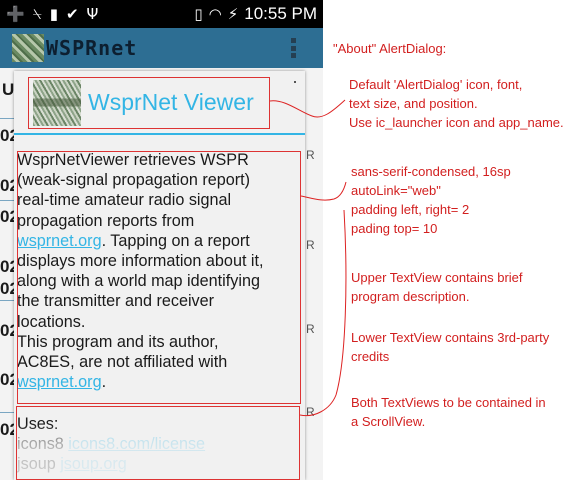 This screenshot has height=480, width=564. Describe the element at coordinates (198, 14) in the screenshot. I see `vibrate-icon: ▯` at that location.